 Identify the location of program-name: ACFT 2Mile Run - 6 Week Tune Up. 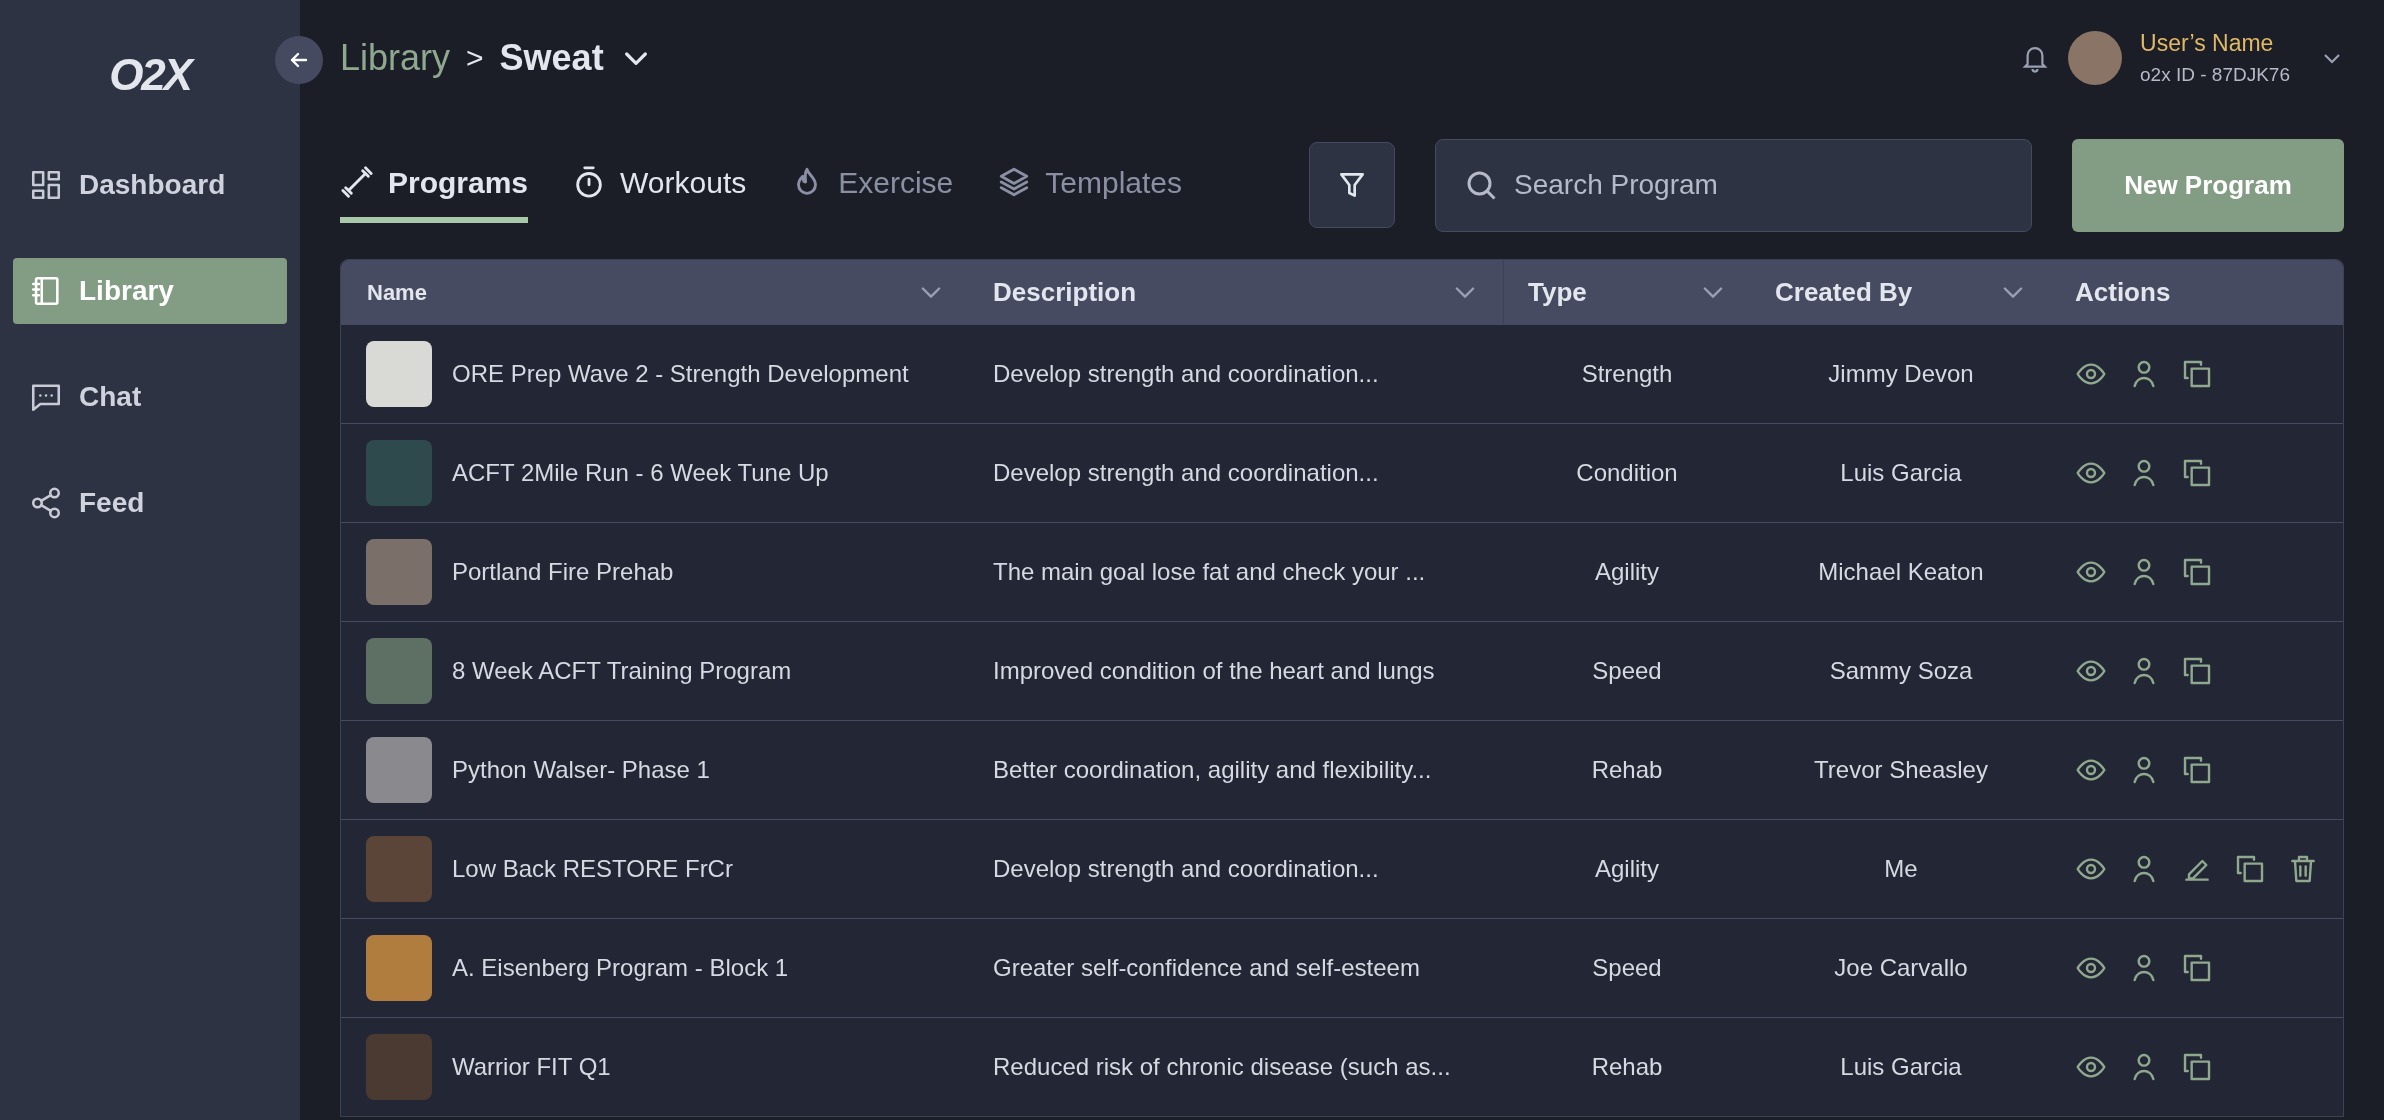
(640, 473).